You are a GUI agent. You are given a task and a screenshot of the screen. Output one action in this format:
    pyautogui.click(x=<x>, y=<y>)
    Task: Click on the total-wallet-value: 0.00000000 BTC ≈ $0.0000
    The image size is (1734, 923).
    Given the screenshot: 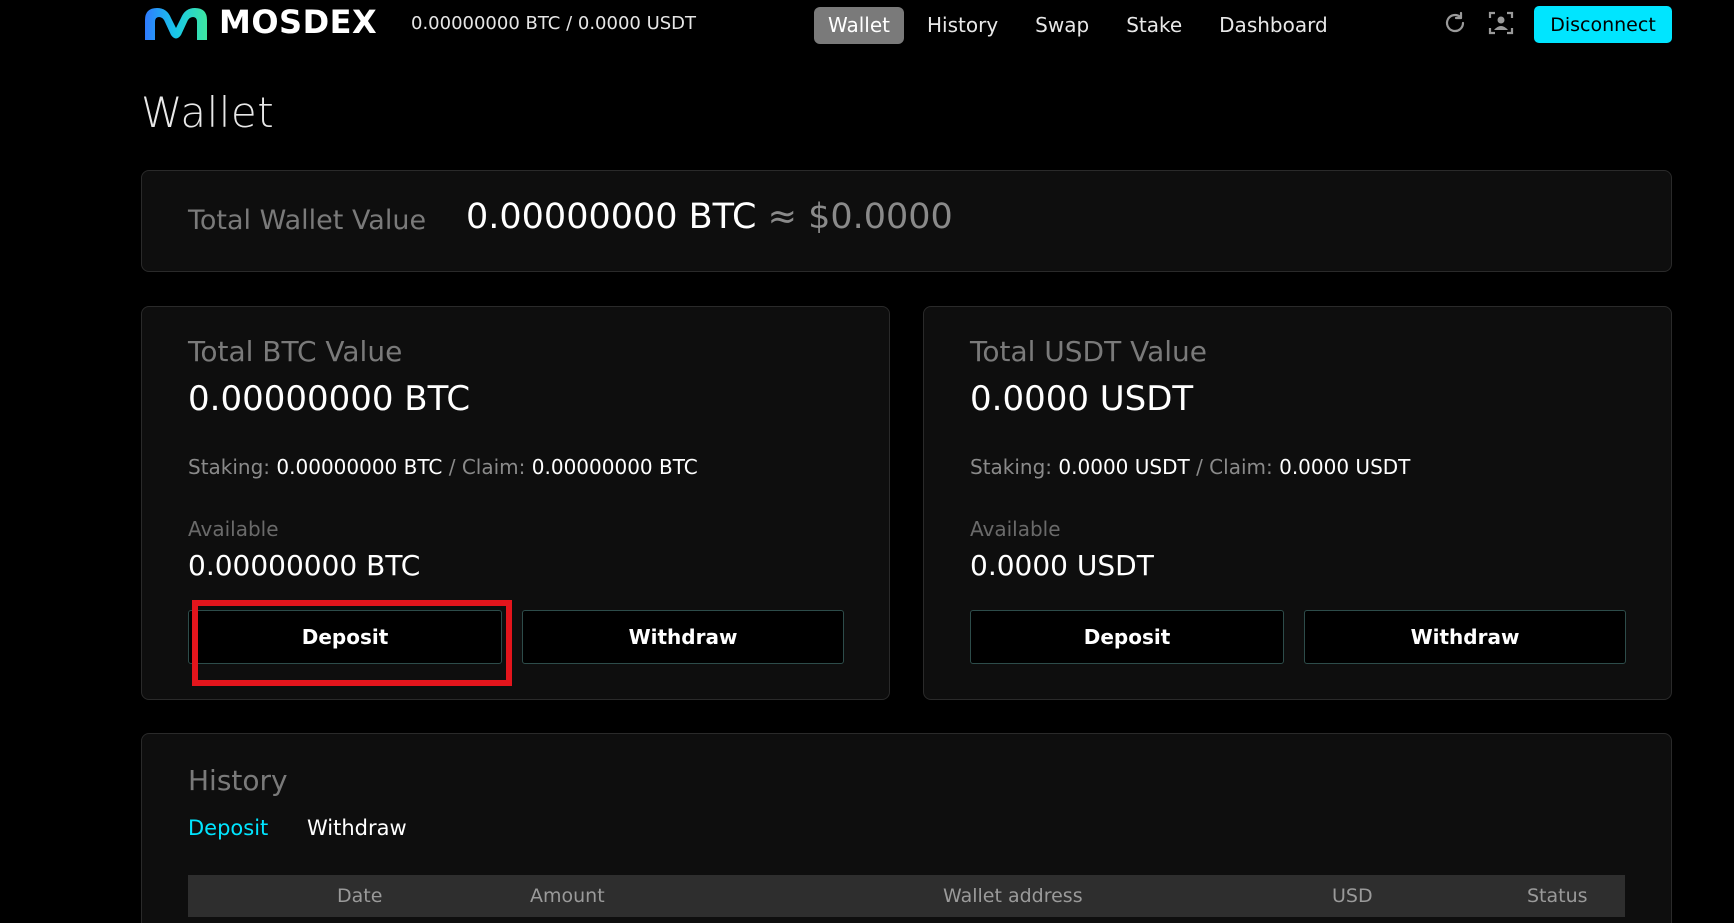 What is the action you would take?
    pyautogui.click(x=709, y=217)
    